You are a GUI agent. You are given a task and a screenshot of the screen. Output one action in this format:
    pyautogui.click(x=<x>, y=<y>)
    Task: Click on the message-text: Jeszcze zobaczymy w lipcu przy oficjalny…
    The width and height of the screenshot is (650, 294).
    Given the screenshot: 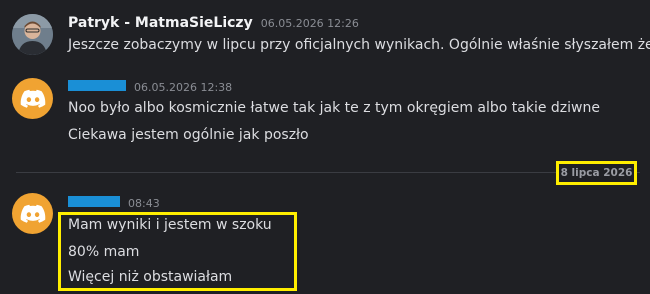 What is the action you would take?
    pyautogui.click(x=359, y=45)
    